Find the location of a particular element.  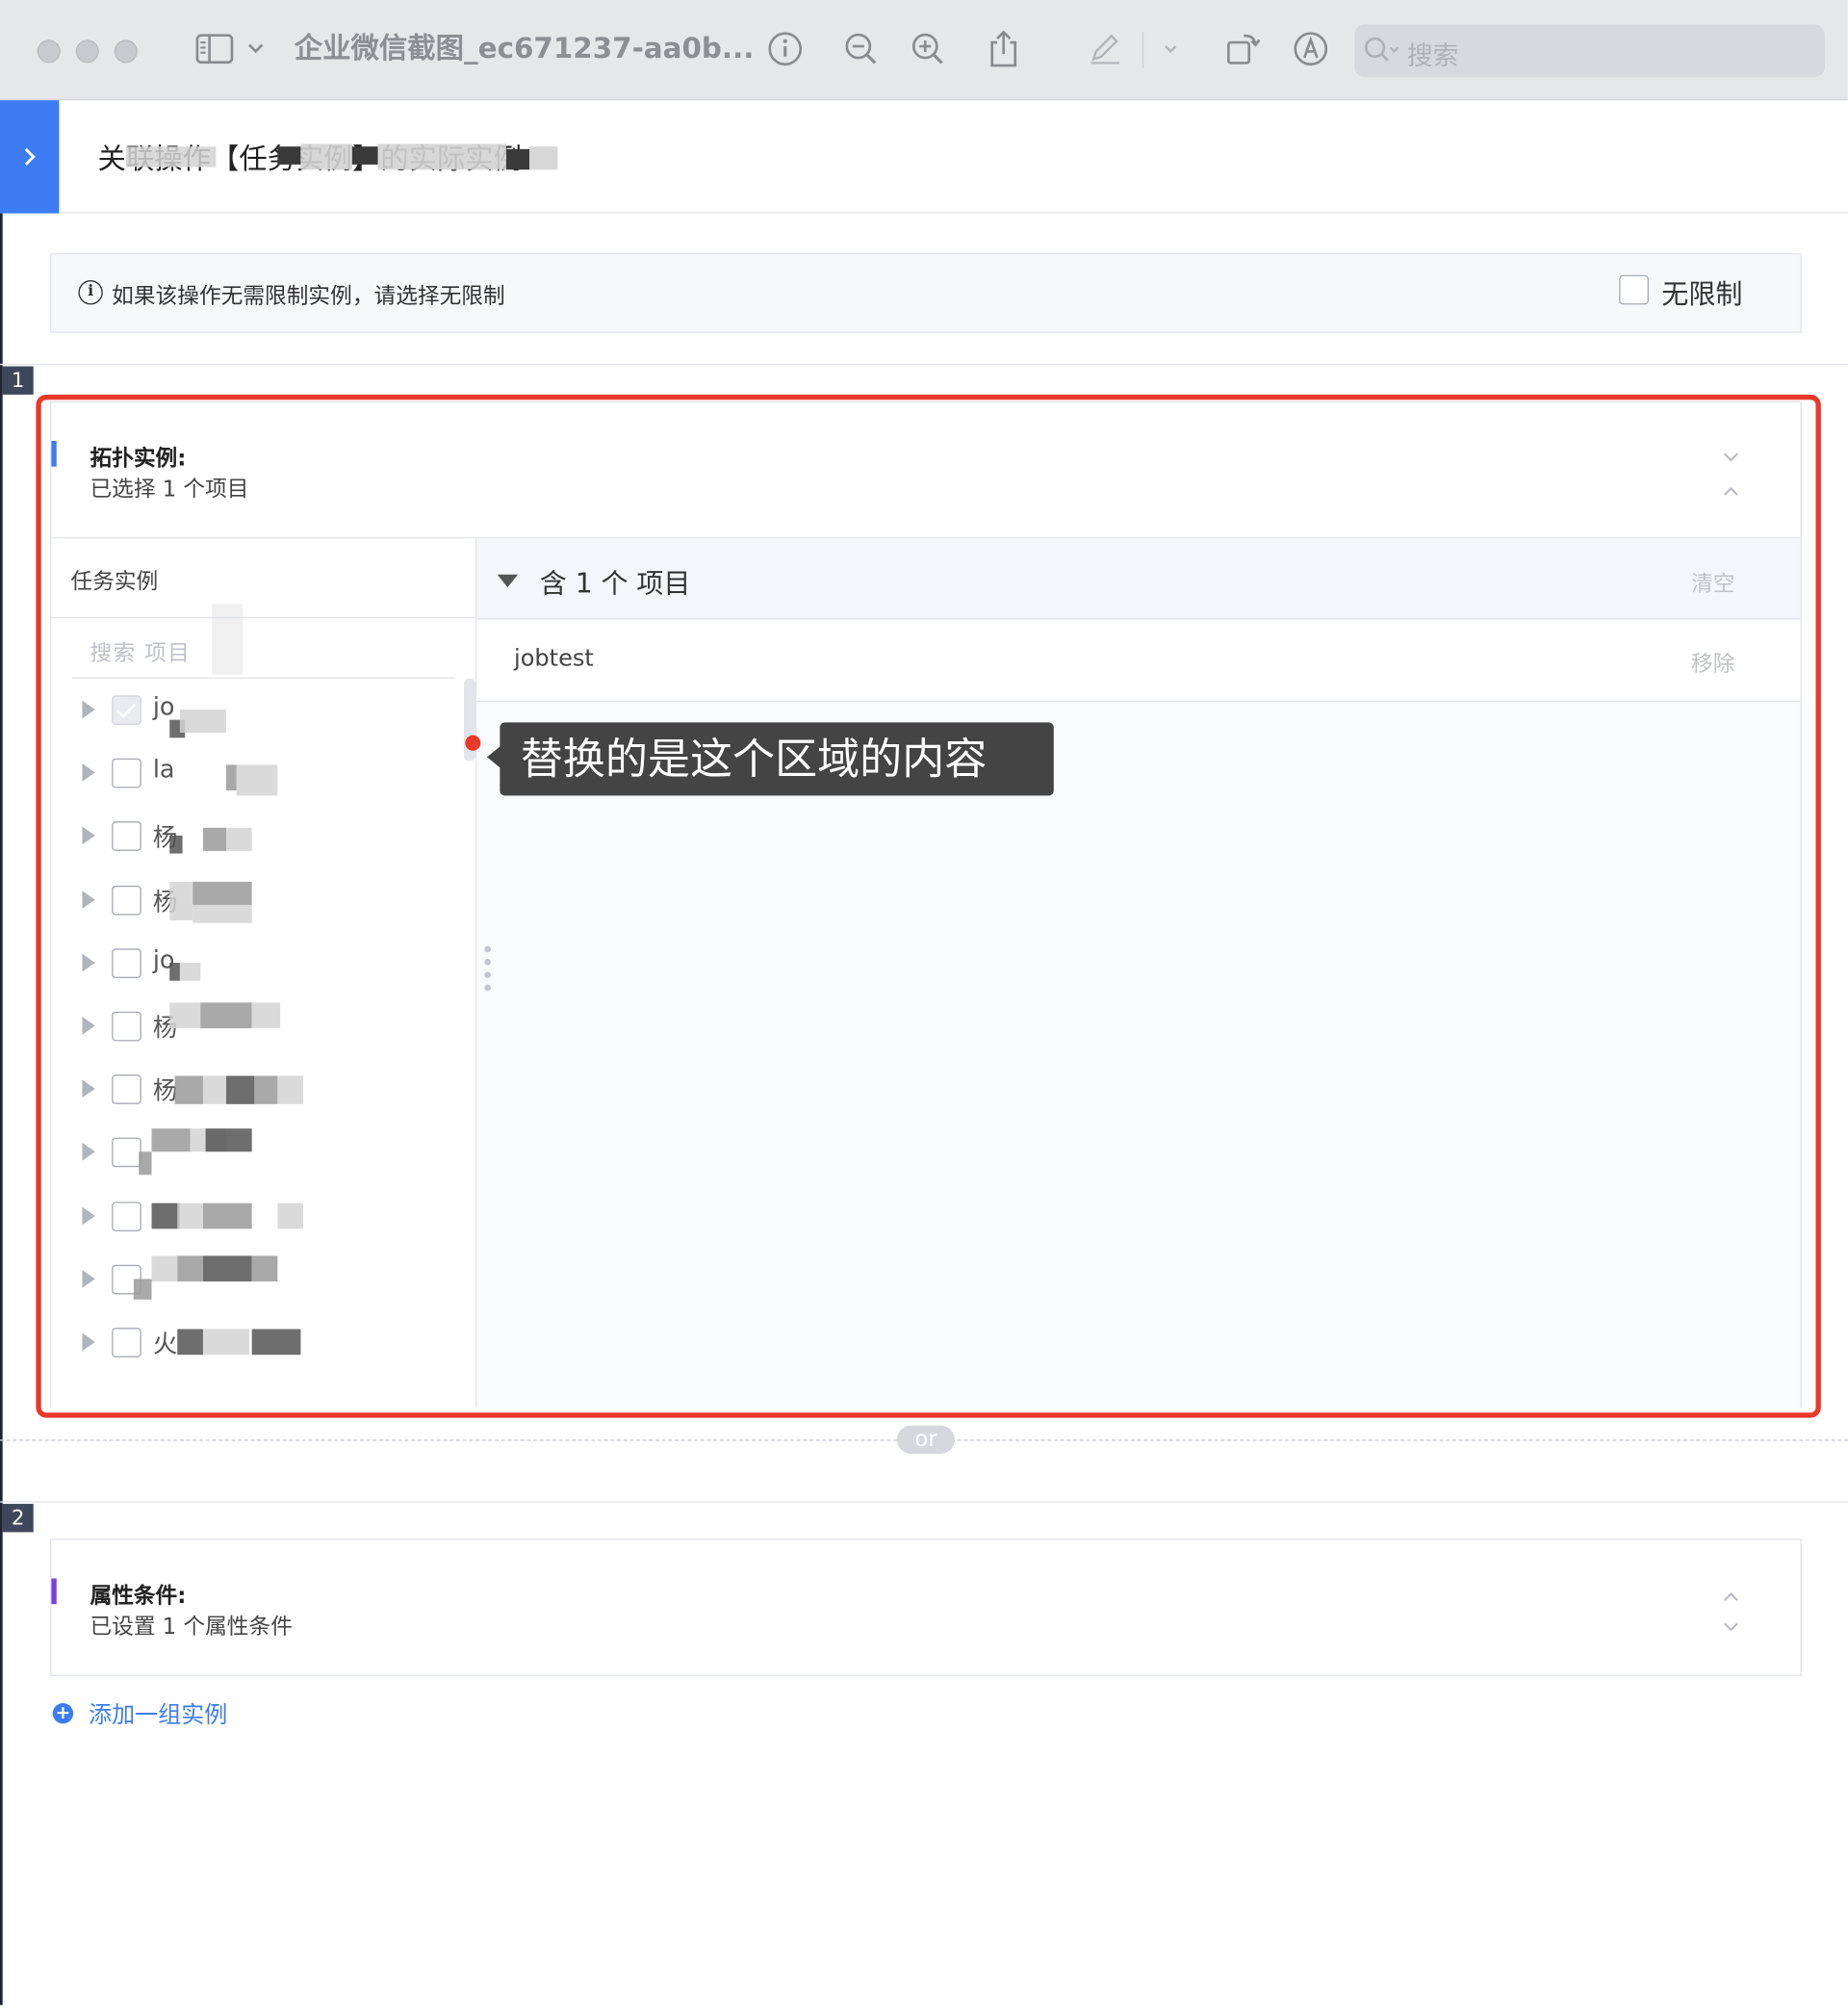

remove-button: 移除 is located at coordinates (1712, 661).